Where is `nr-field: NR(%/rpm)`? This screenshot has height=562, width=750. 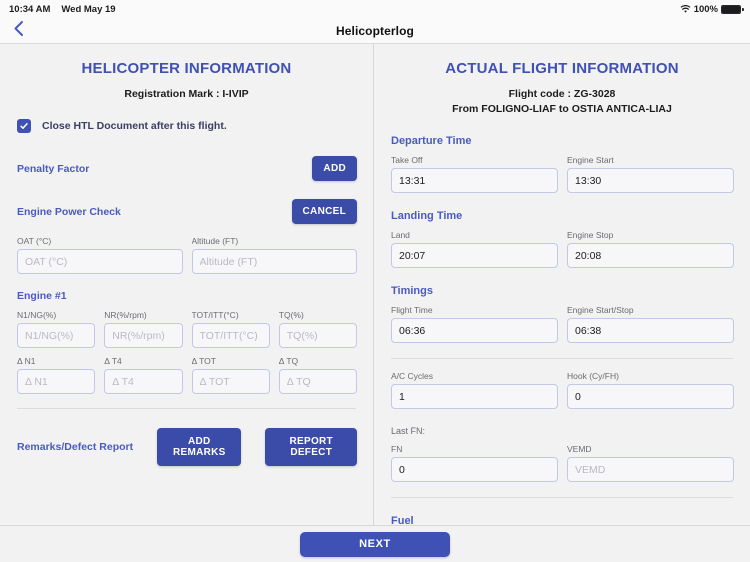
nr-field: NR(%/rpm) is located at coordinates (143, 329).